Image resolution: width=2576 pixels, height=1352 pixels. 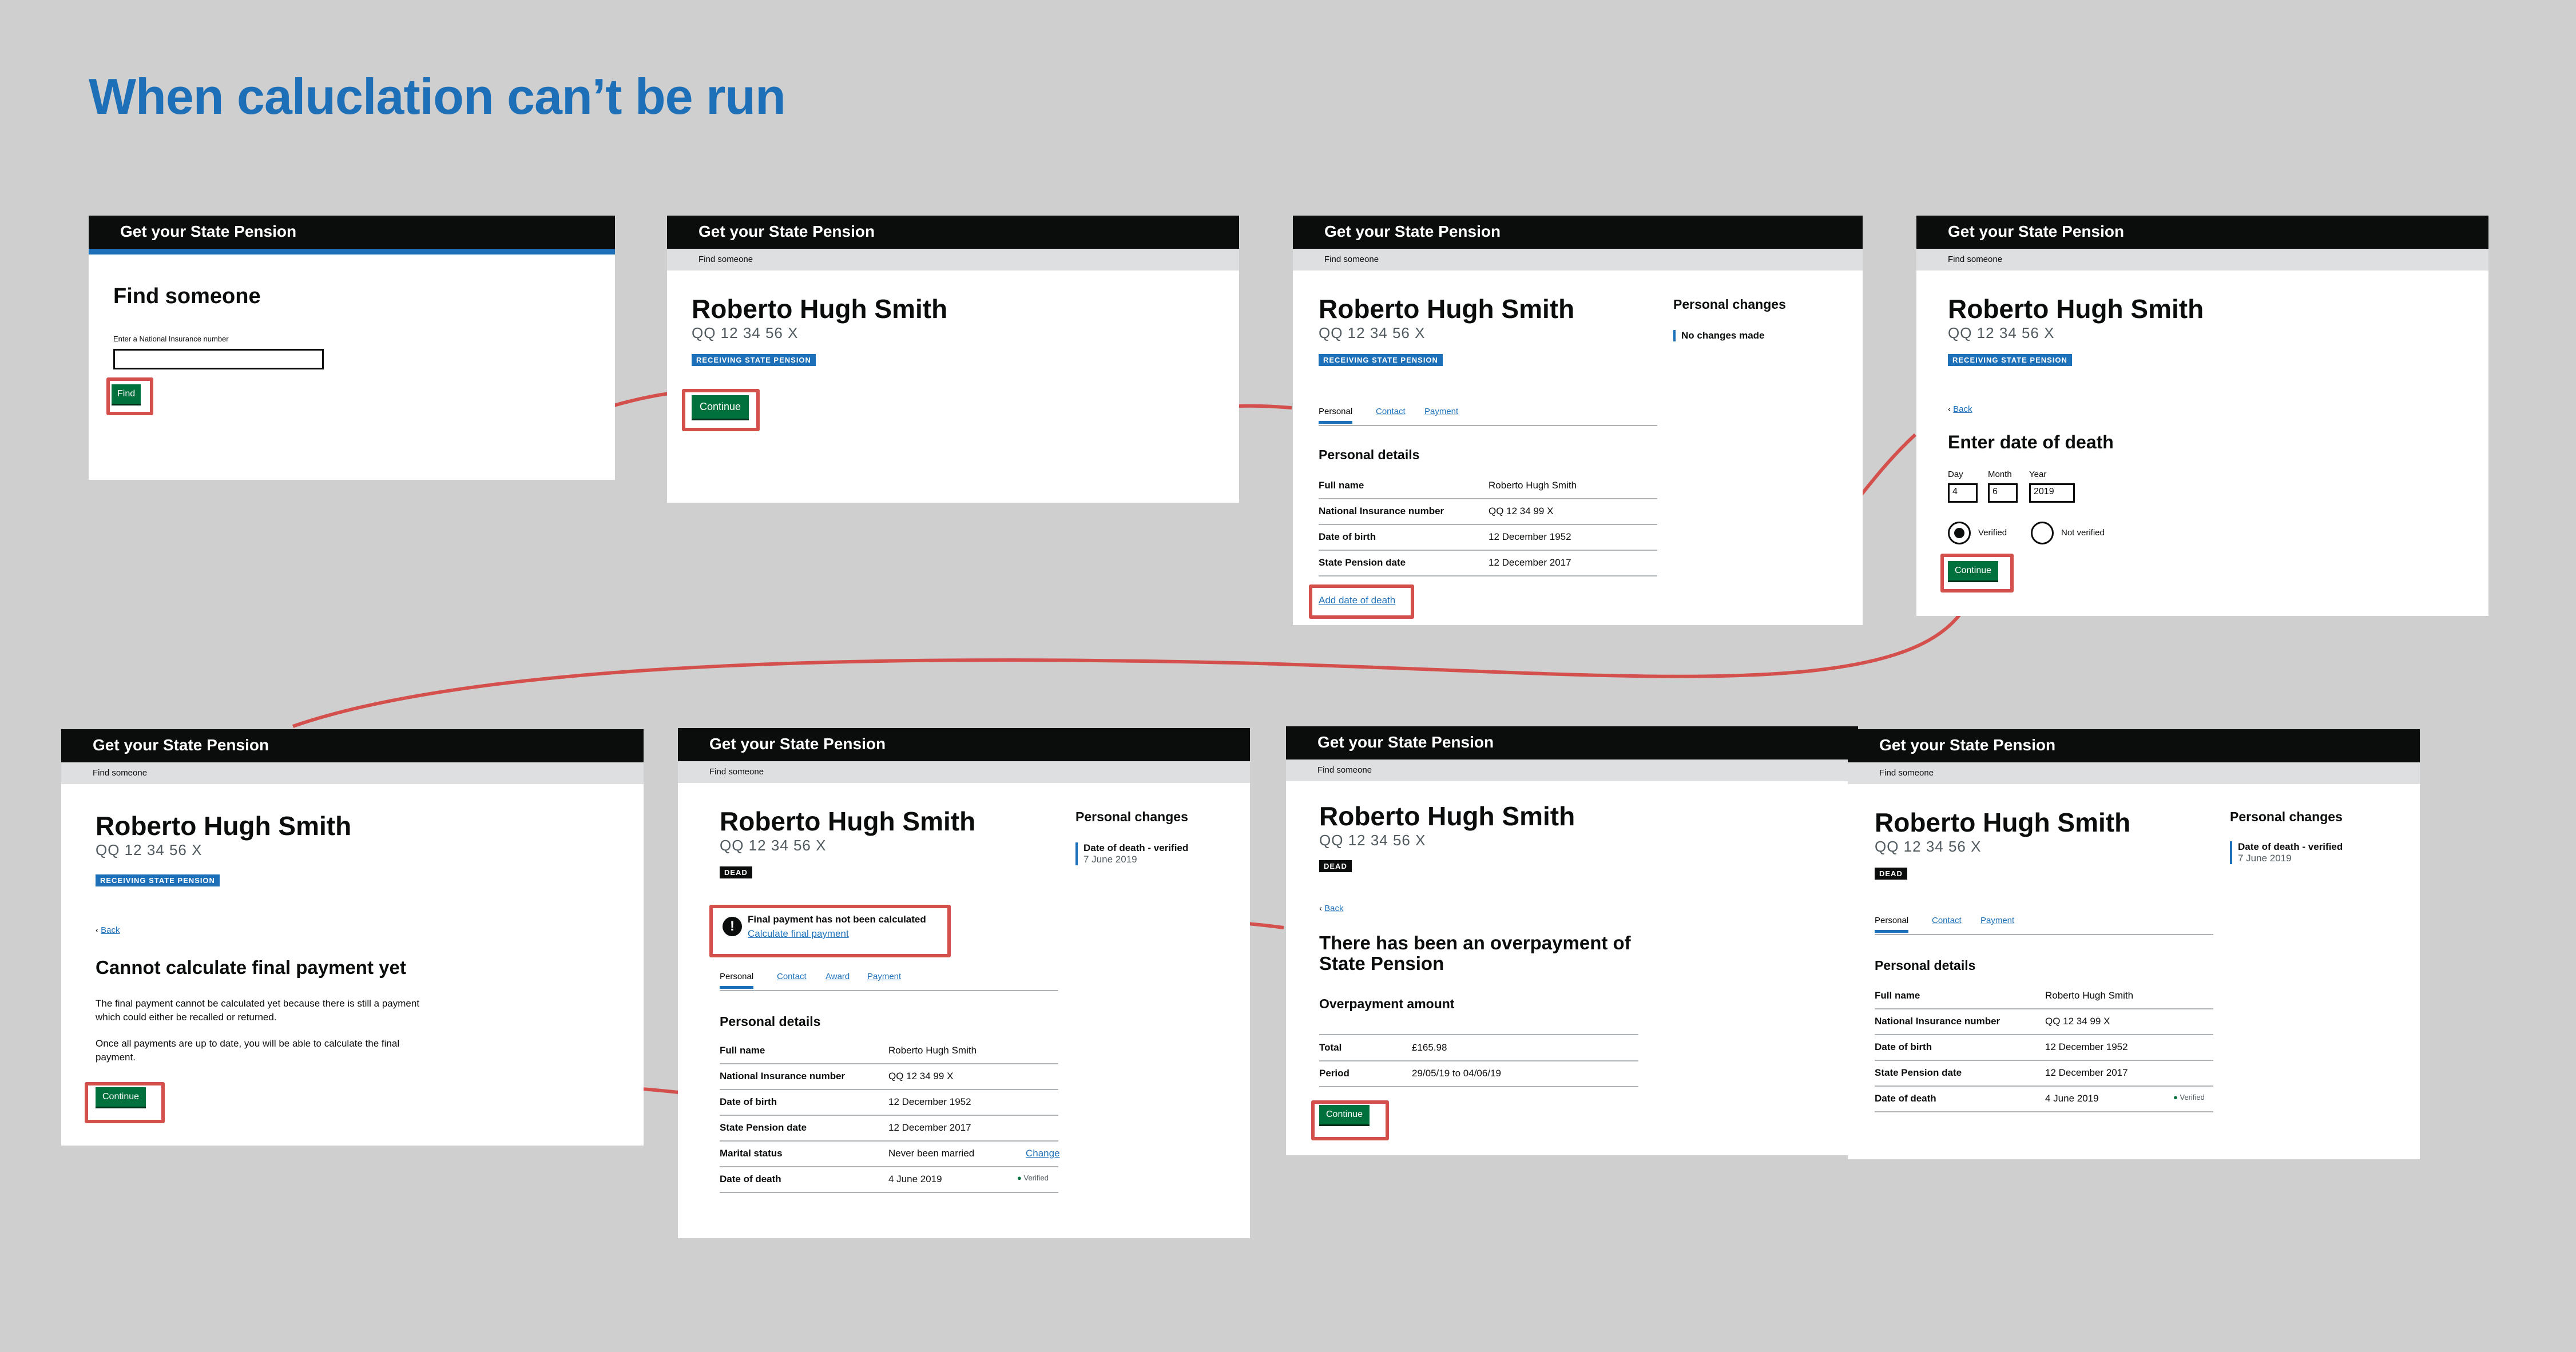 I want to click on month-input: 6, so click(x=2003, y=493).